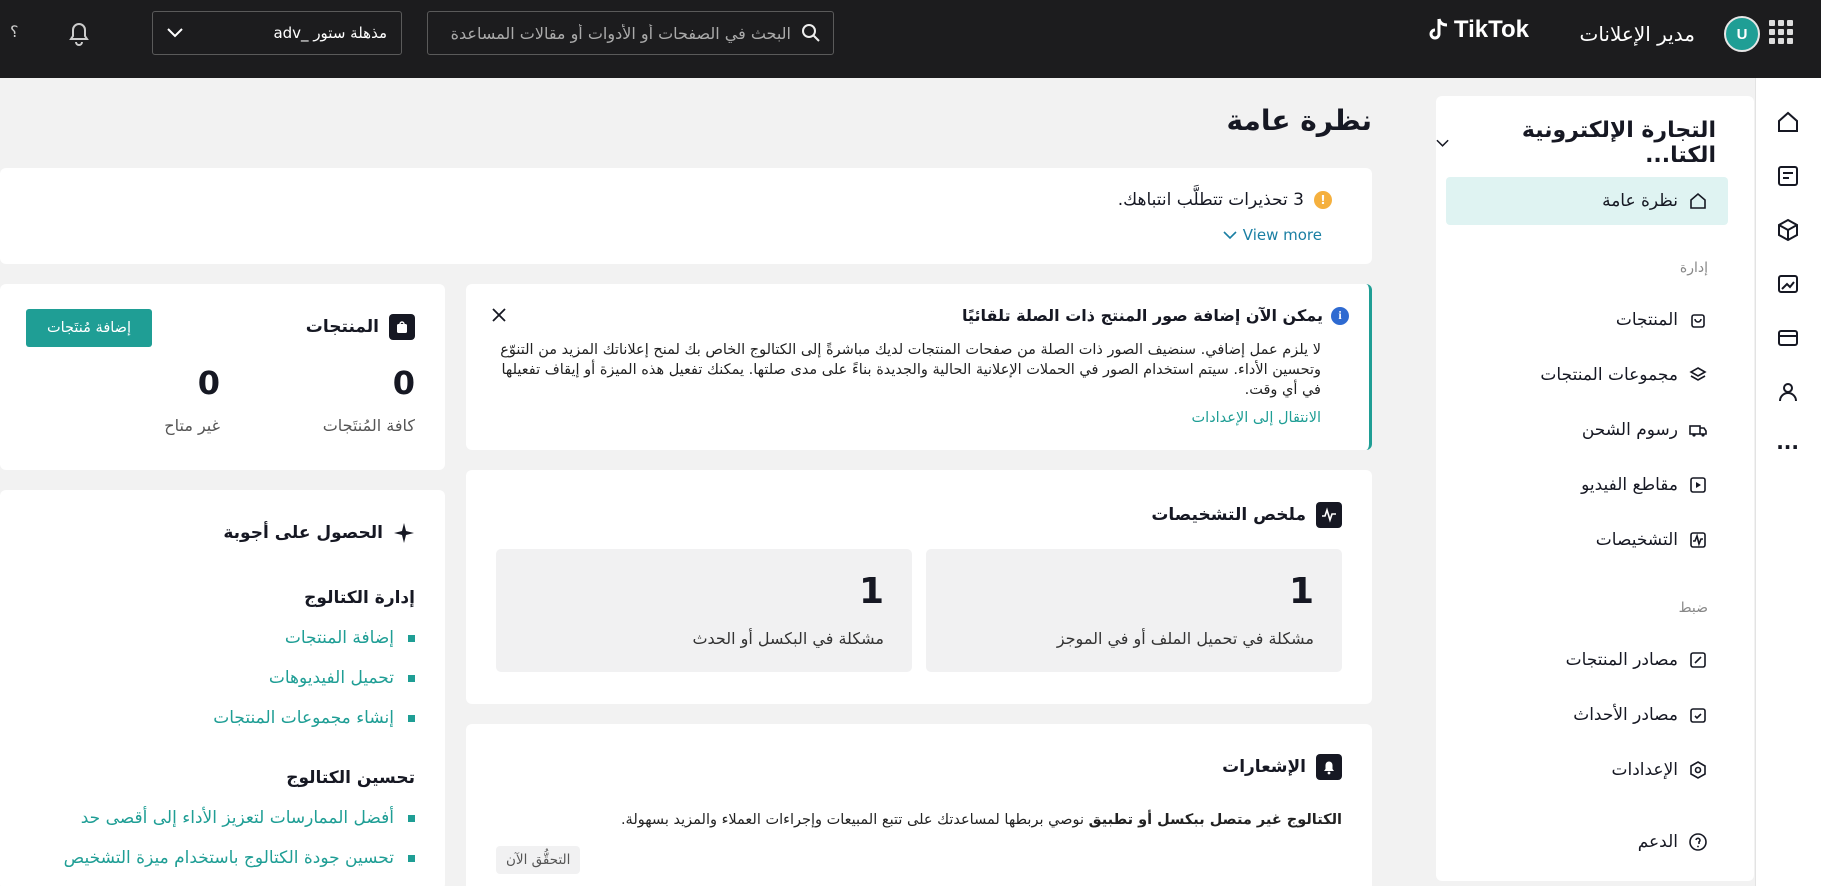 This screenshot has height=886, width=1821. I want to click on warning-icon: !, so click(1323, 200).